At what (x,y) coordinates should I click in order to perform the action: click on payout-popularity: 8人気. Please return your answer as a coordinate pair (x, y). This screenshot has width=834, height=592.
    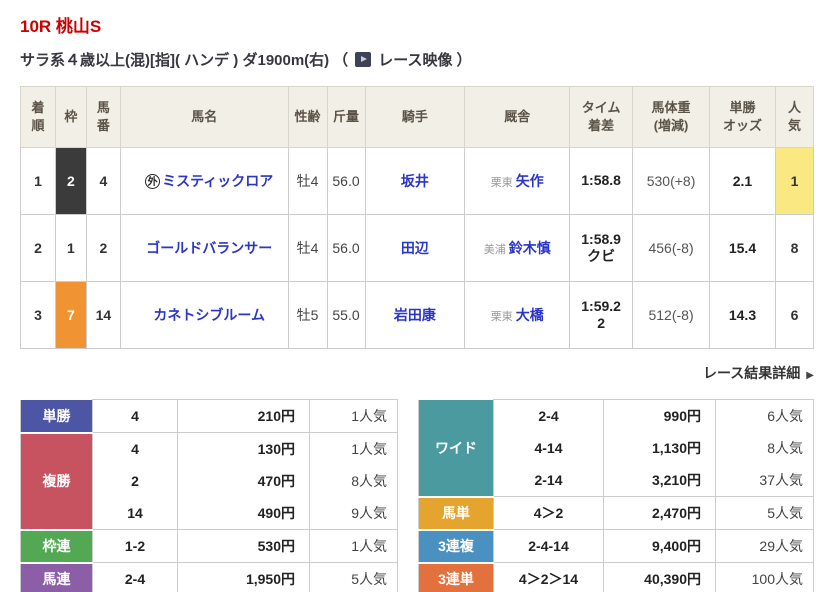
    Looking at the image, I should click on (369, 481).